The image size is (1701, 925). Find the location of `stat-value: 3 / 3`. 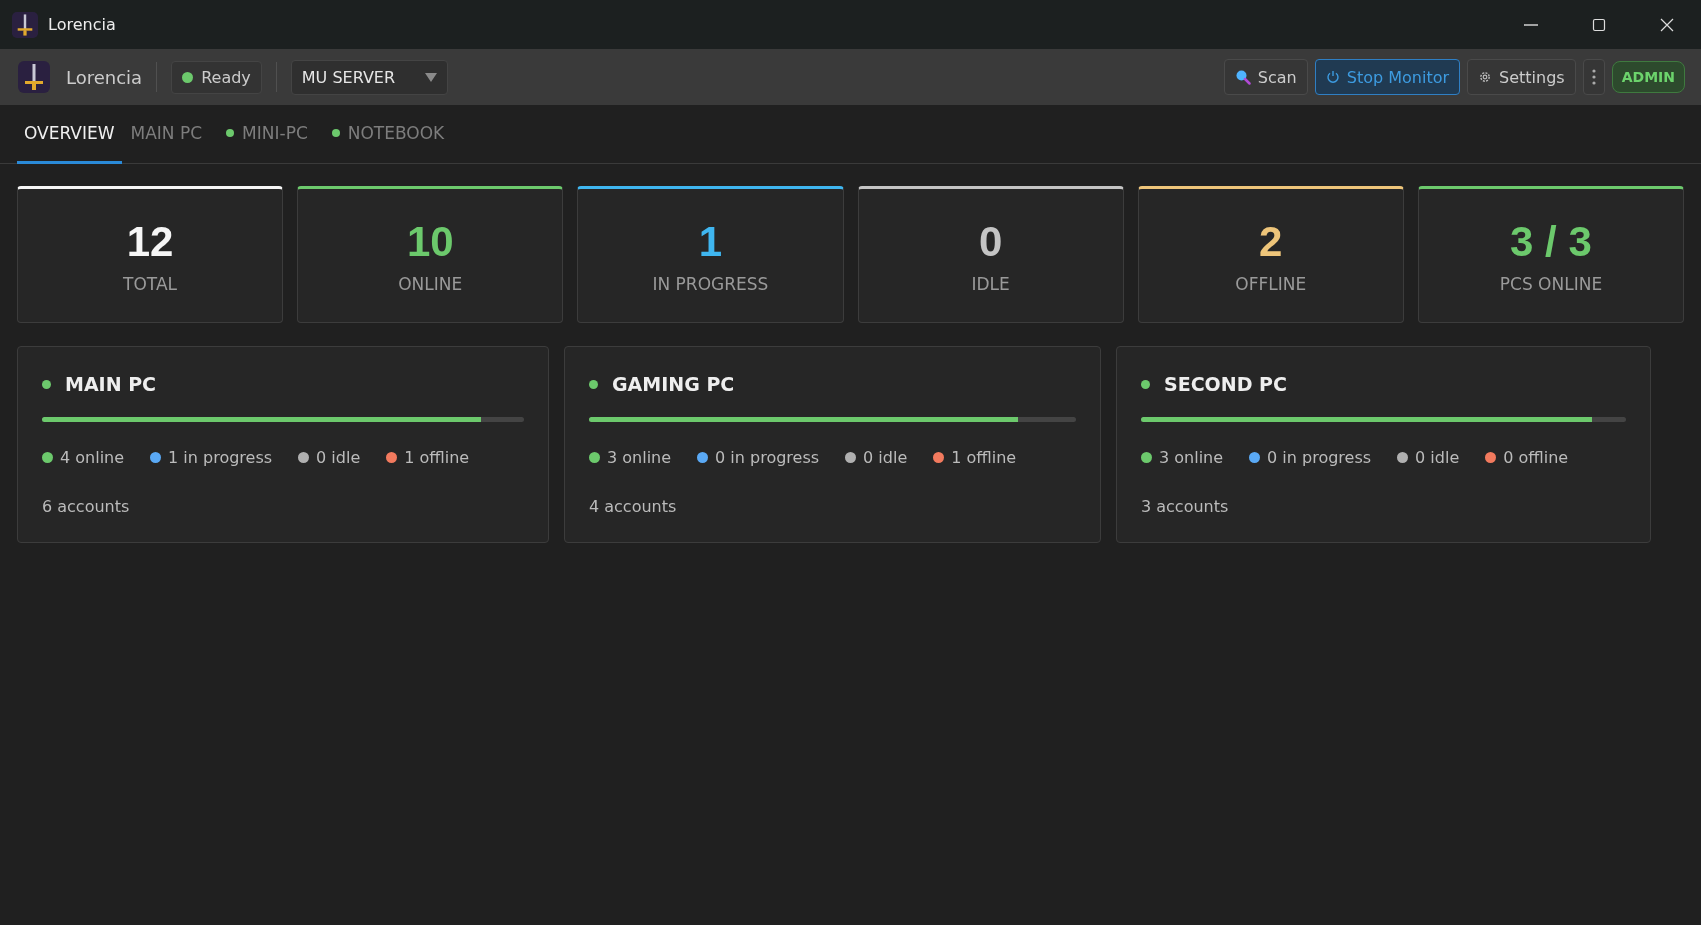

stat-value: 3 / 3 is located at coordinates (1551, 241).